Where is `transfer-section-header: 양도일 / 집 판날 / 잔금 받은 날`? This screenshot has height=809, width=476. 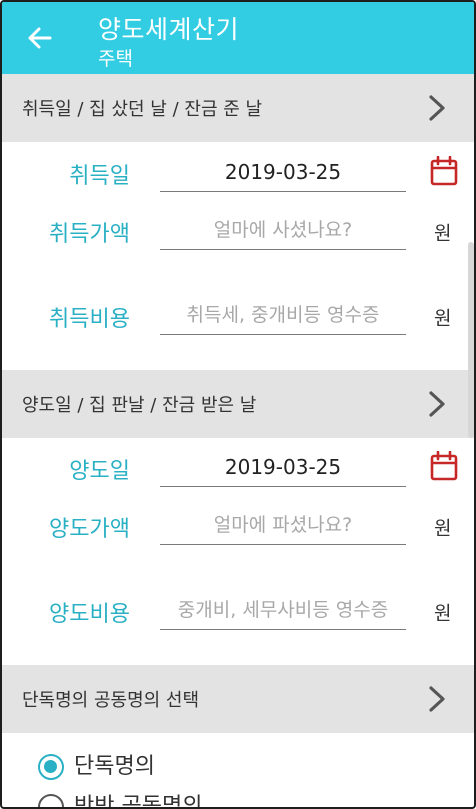
transfer-section-header: 양도일 / 집 판날 / 잔금 받은 날 is located at coordinates (238, 404).